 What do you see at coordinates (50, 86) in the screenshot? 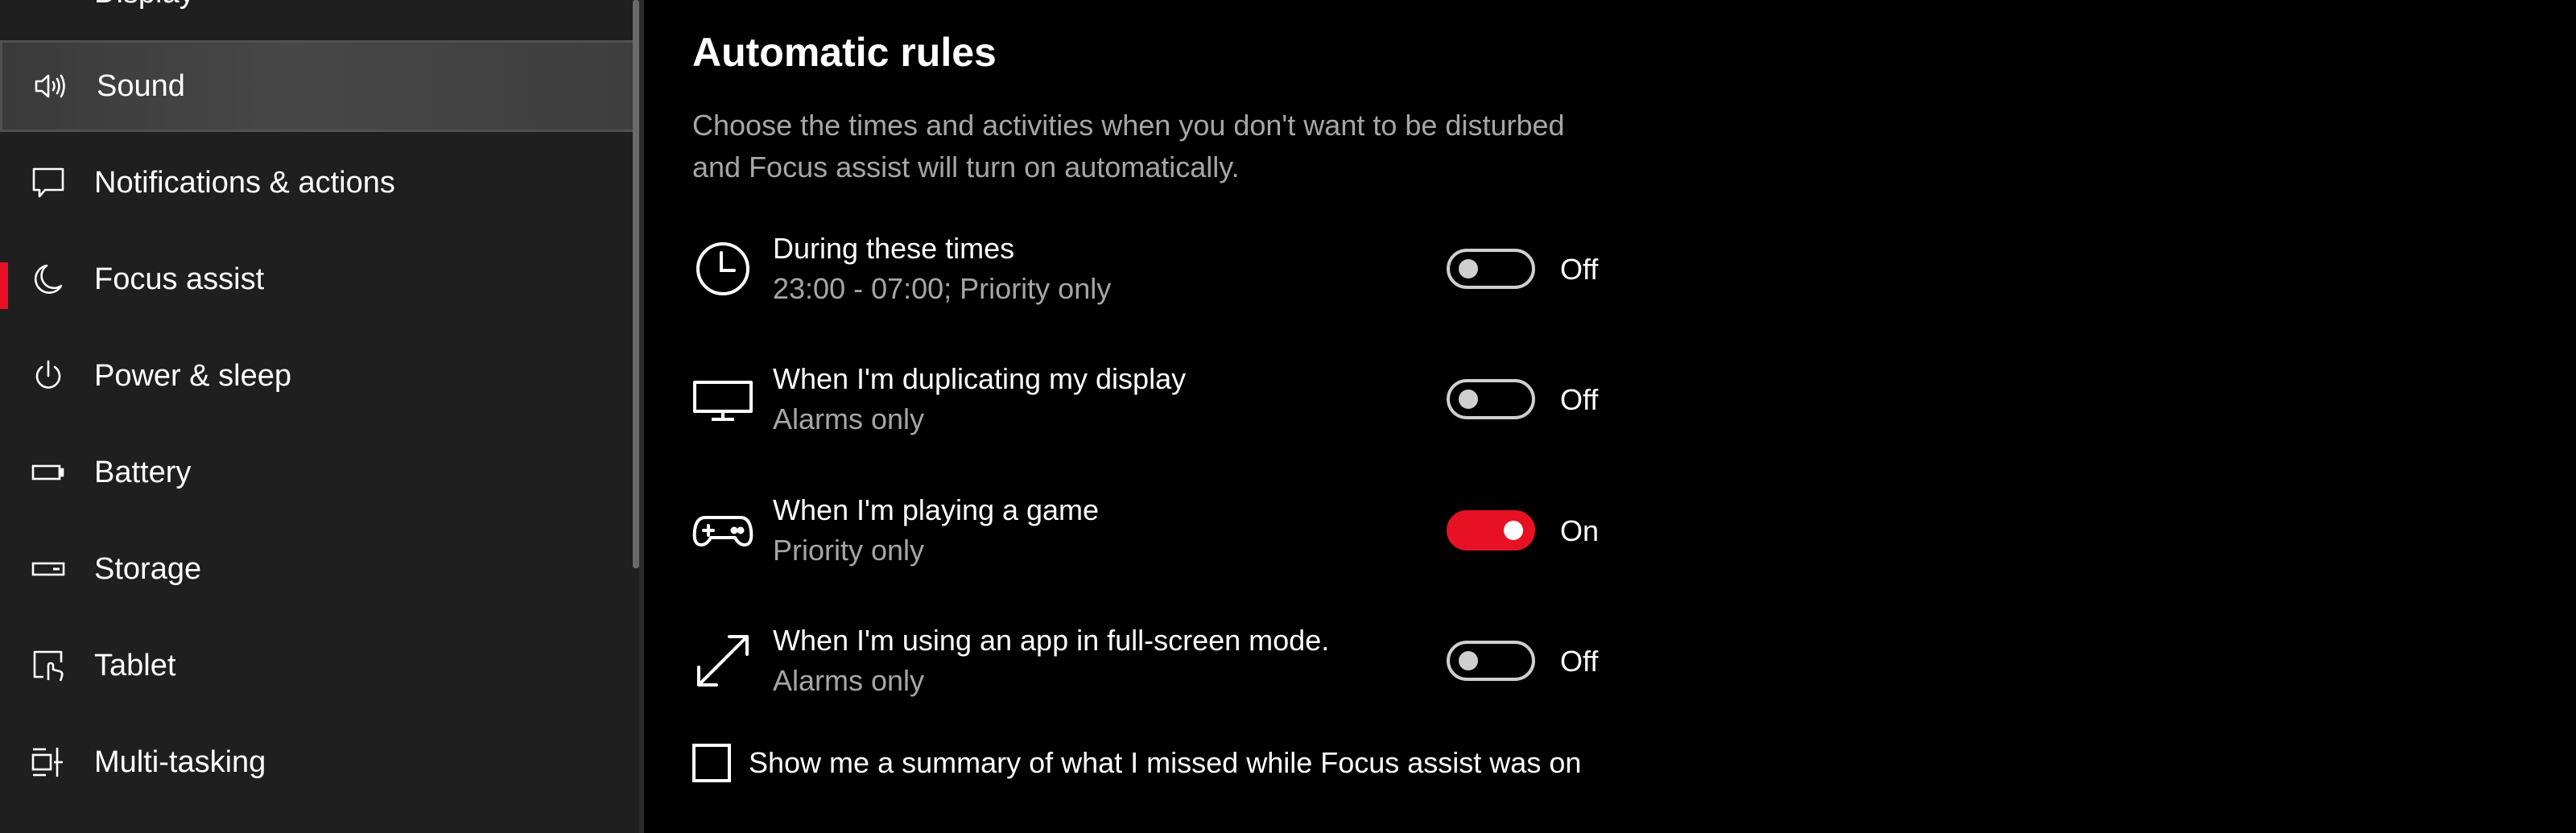
I see `speaker-icon` at bounding box center [50, 86].